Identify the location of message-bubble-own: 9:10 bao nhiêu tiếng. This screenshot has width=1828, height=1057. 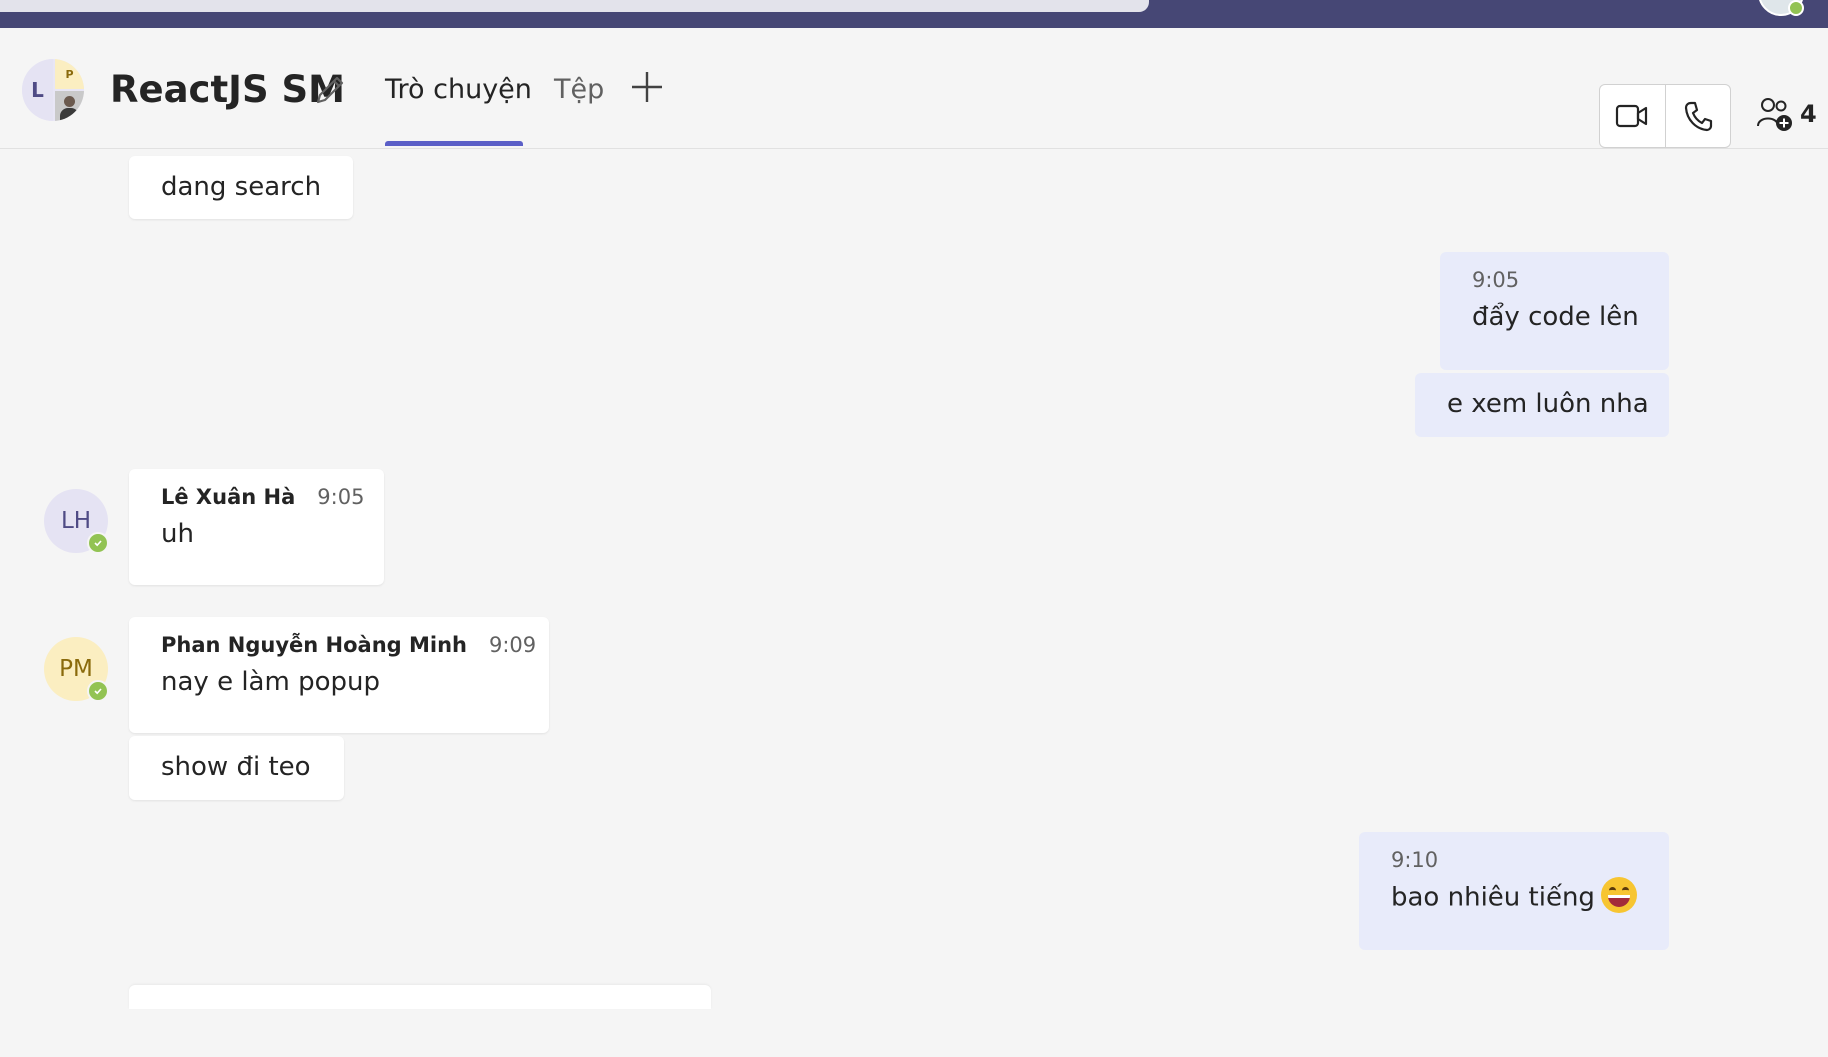
(1514, 891).